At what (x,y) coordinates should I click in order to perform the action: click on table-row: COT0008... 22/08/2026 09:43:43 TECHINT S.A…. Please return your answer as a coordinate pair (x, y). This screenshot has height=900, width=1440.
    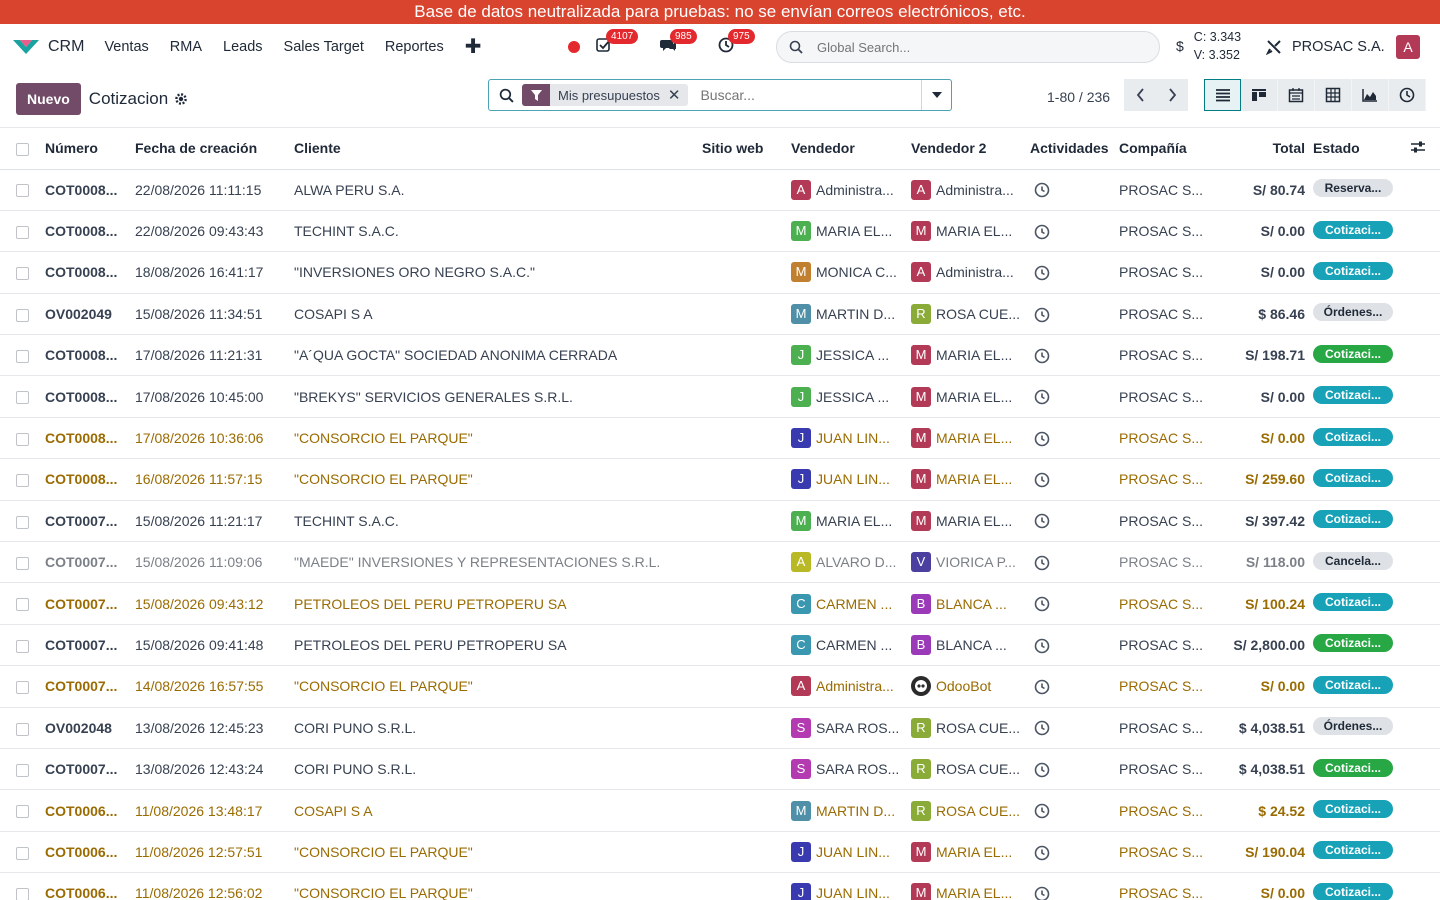
    Looking at the image, I should click on (720, 231).